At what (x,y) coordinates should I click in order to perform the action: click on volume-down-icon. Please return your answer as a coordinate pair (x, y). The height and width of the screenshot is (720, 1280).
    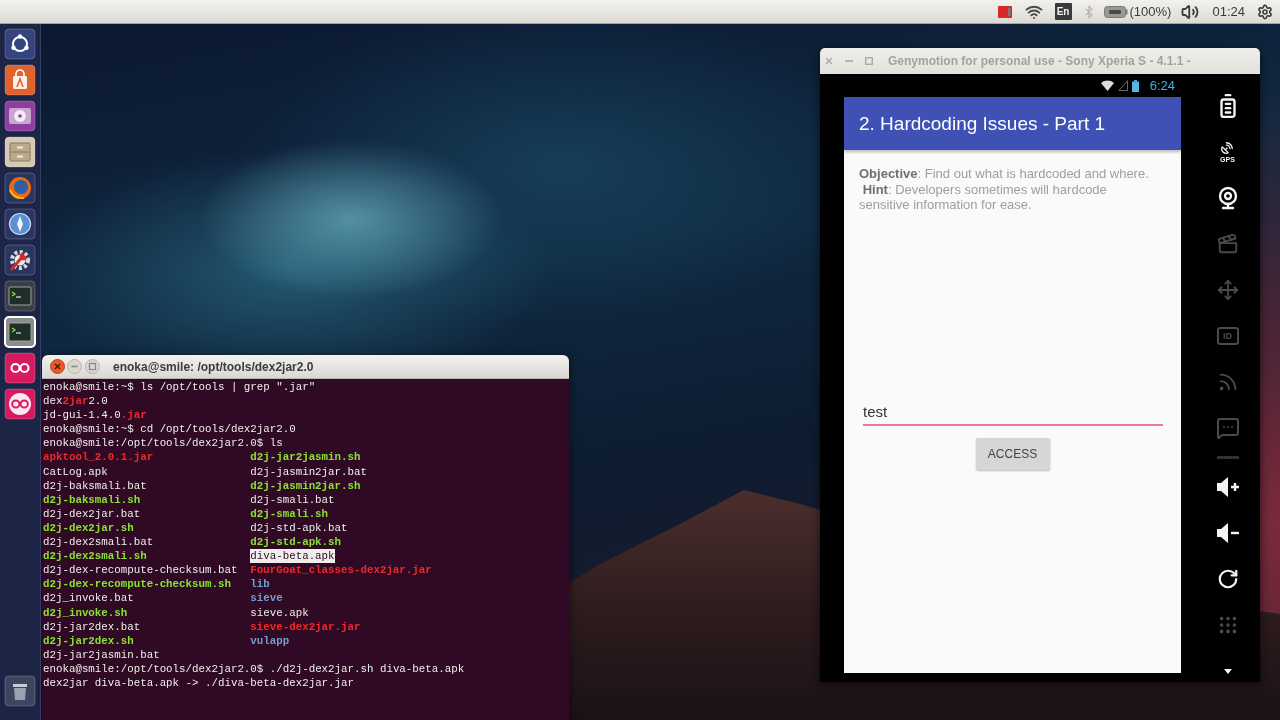
    Looking at the image, I should click on (1227, 533).